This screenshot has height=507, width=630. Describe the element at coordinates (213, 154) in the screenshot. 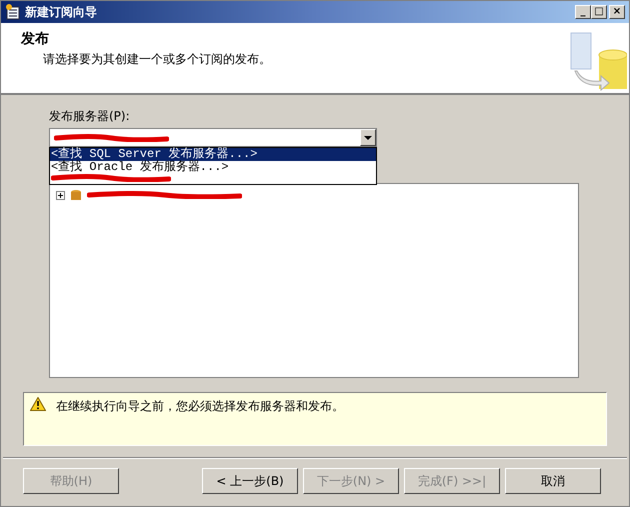

I see `dropdown-option: <查找 SQL Server 发布服务器...>` at that location.